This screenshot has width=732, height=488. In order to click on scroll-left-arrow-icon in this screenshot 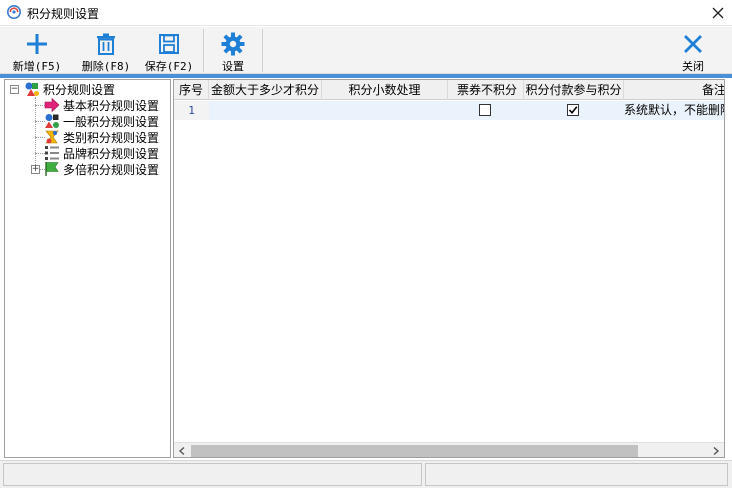, I will do `click(182, 450)`.